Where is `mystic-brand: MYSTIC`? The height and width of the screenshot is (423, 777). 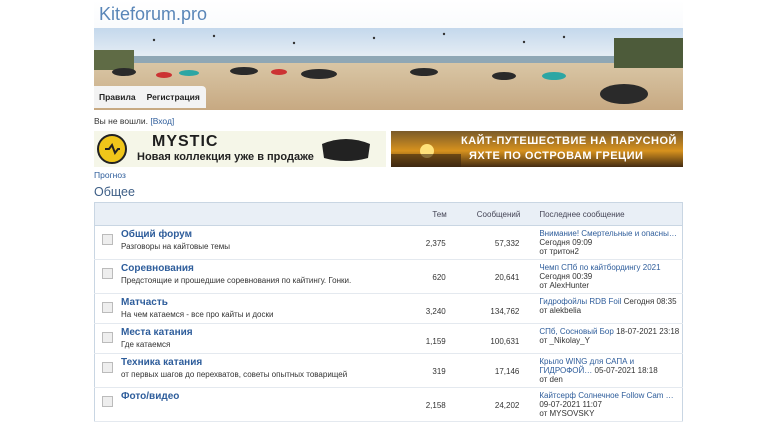
mystic-brand: MYSTIC is located at coordinates (185, 141).